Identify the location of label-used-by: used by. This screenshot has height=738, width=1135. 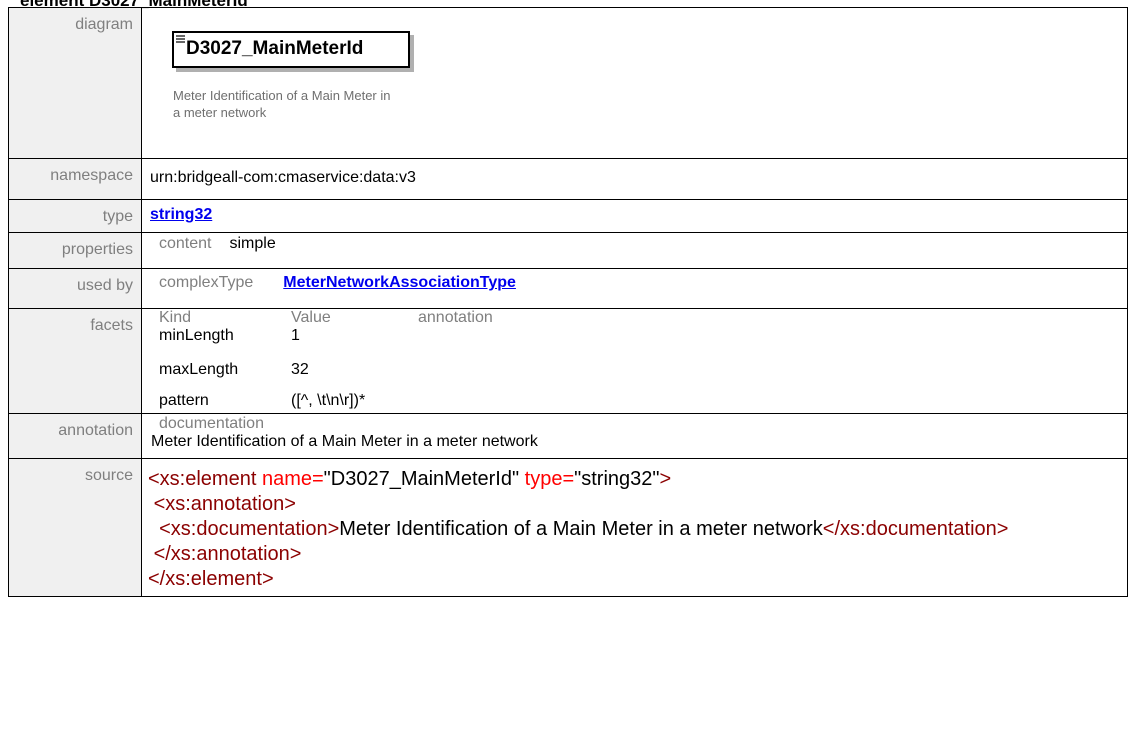
(75, 288).